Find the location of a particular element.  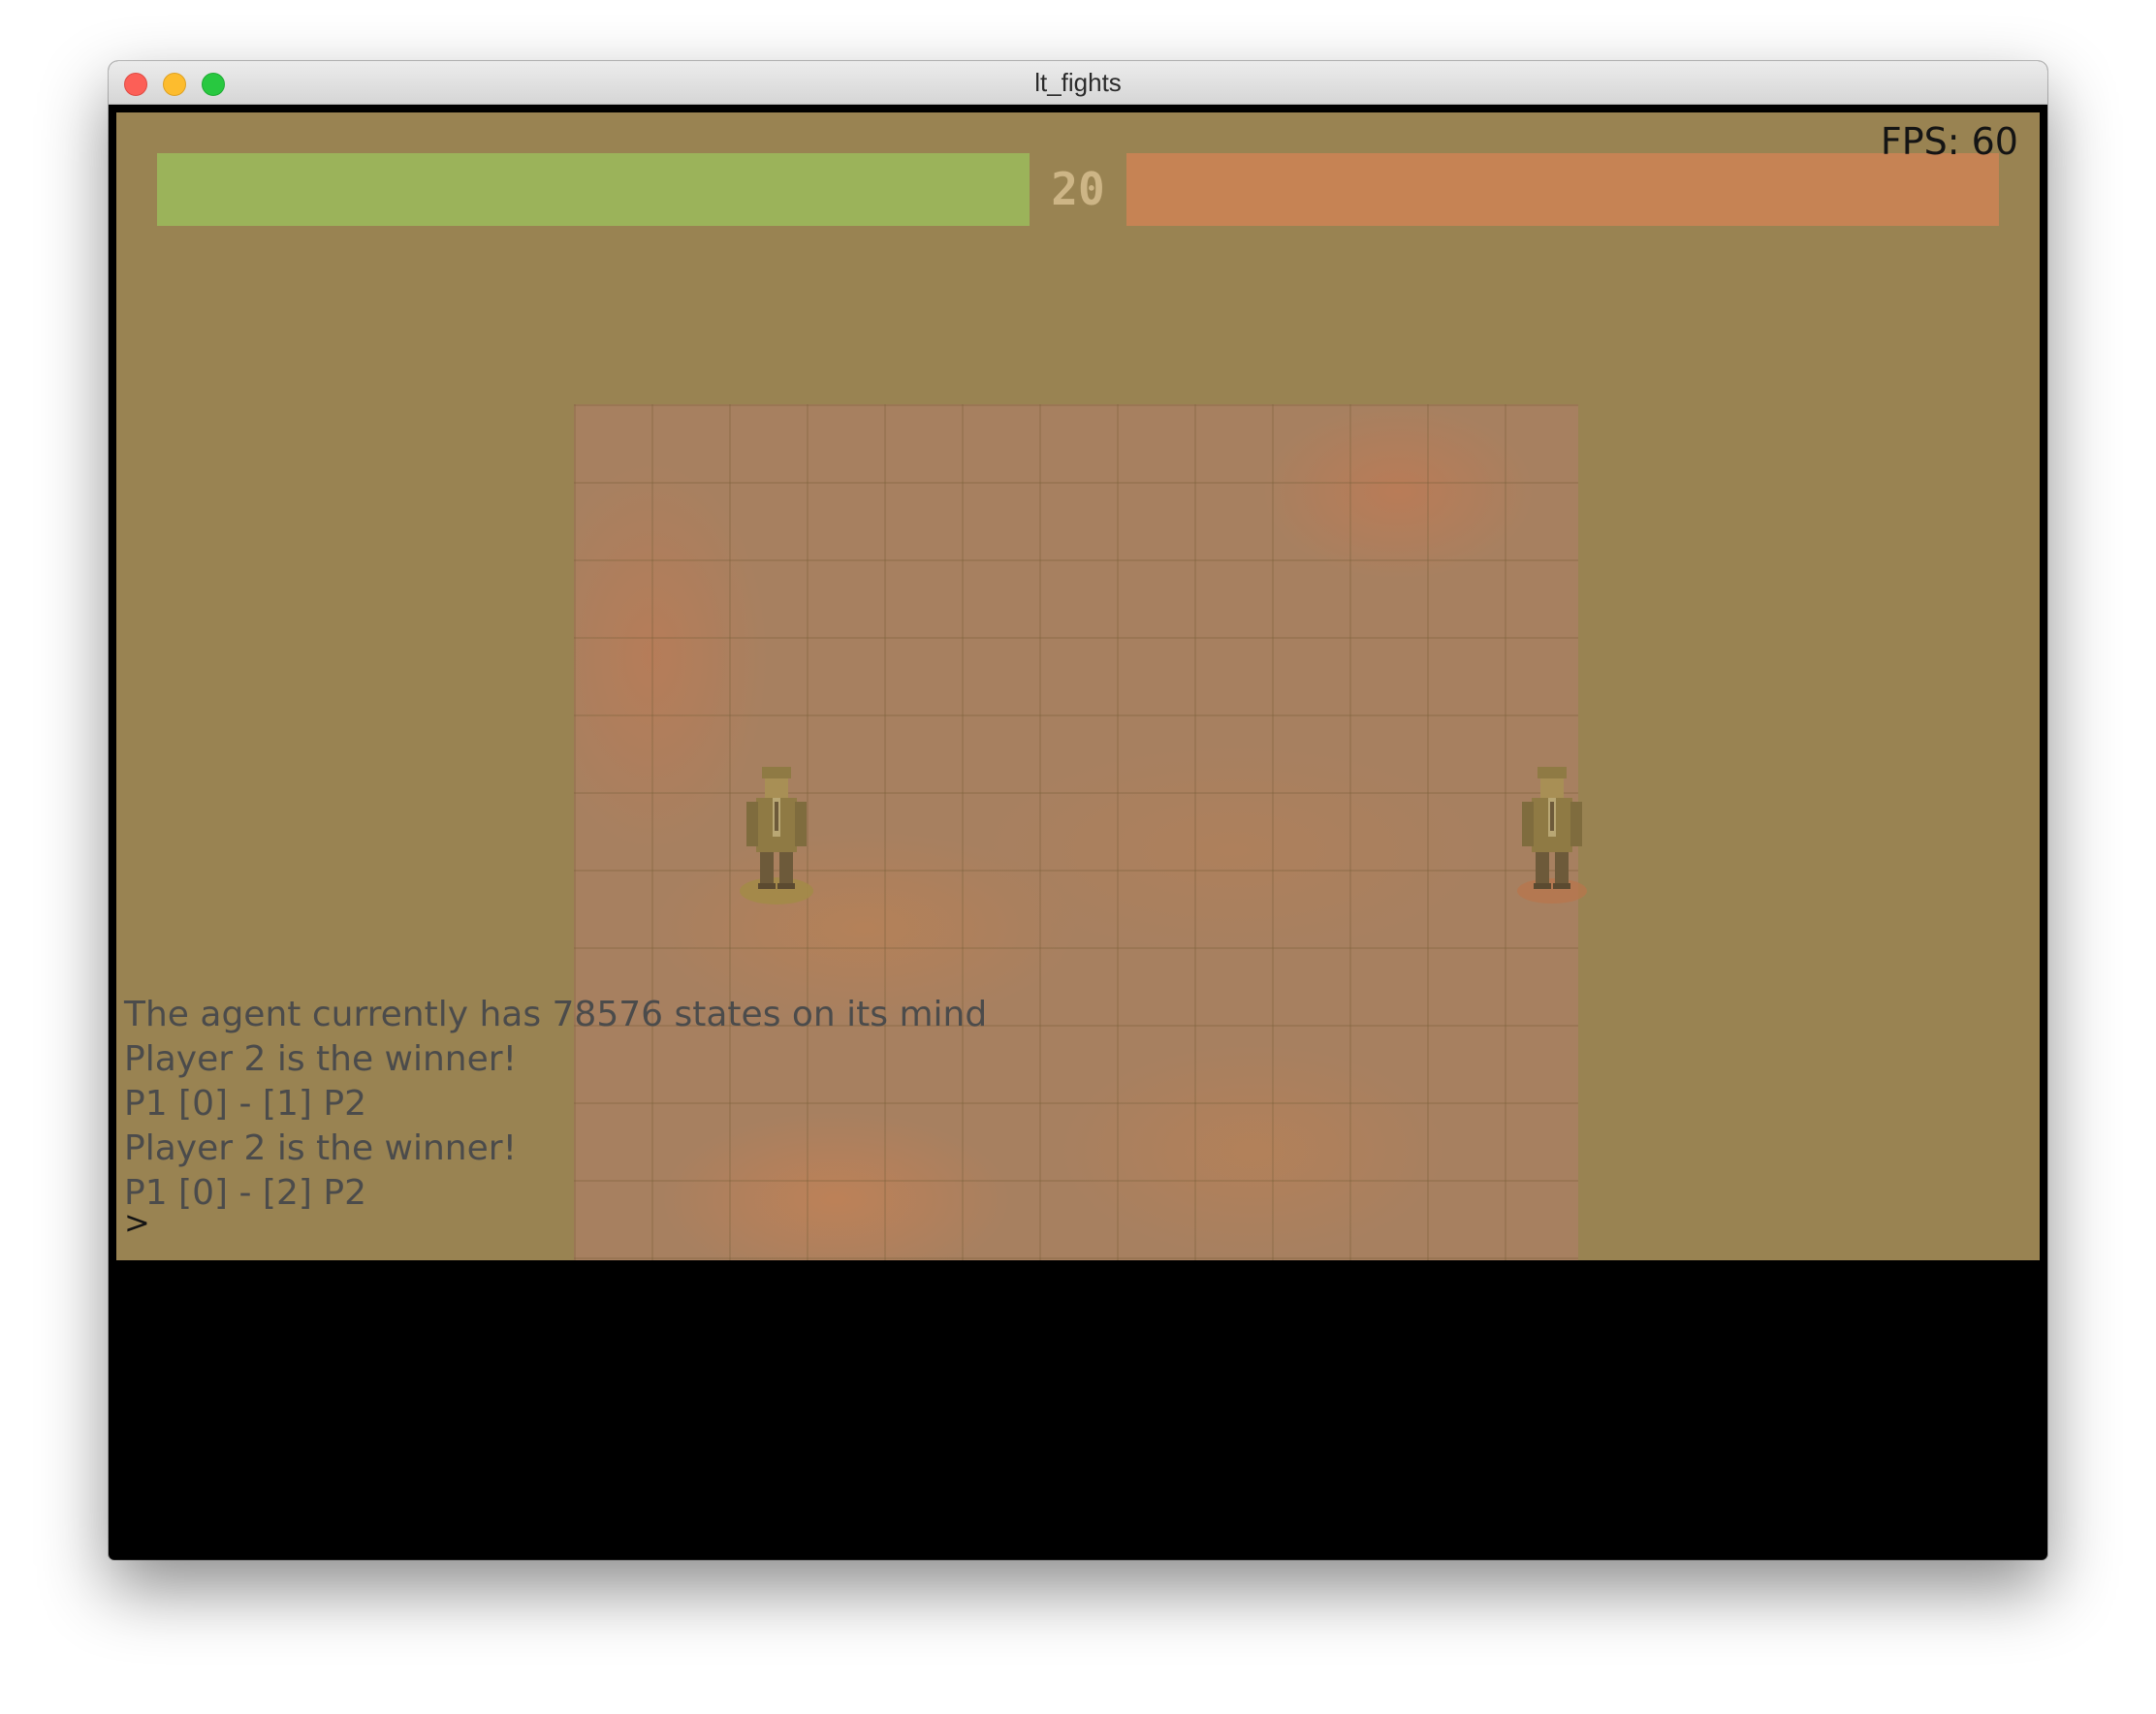

player2-fighter-icon is located at coordinates (1552, 835).